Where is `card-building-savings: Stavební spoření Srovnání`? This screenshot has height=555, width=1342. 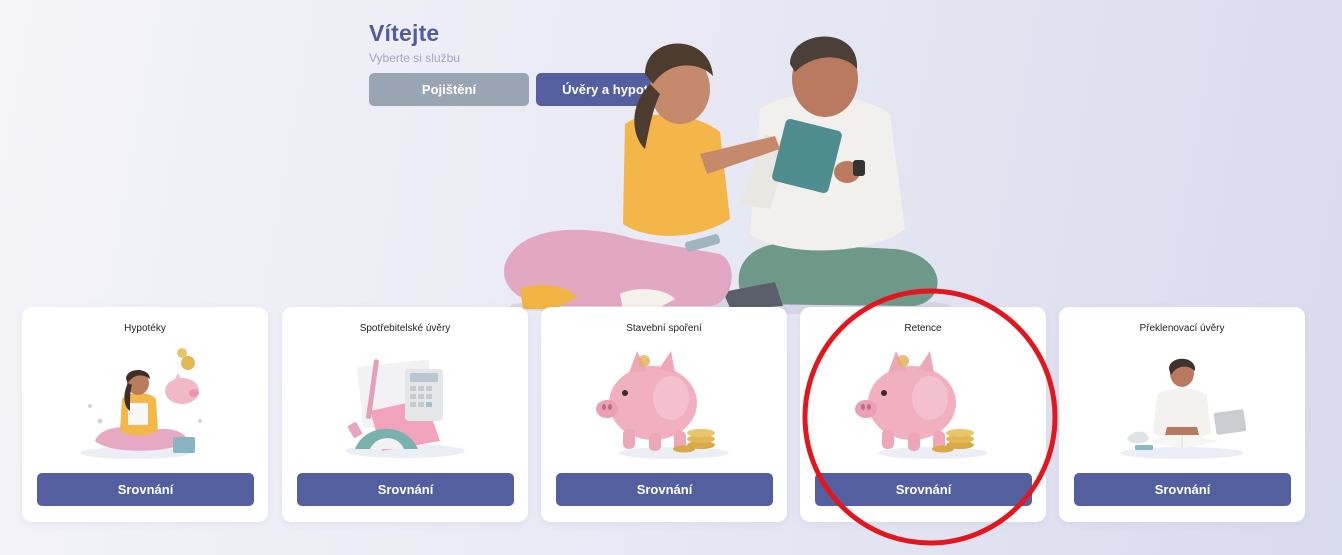
card-building-savings: Stavební spoření Srovnání is located at coordinates (664, 414).